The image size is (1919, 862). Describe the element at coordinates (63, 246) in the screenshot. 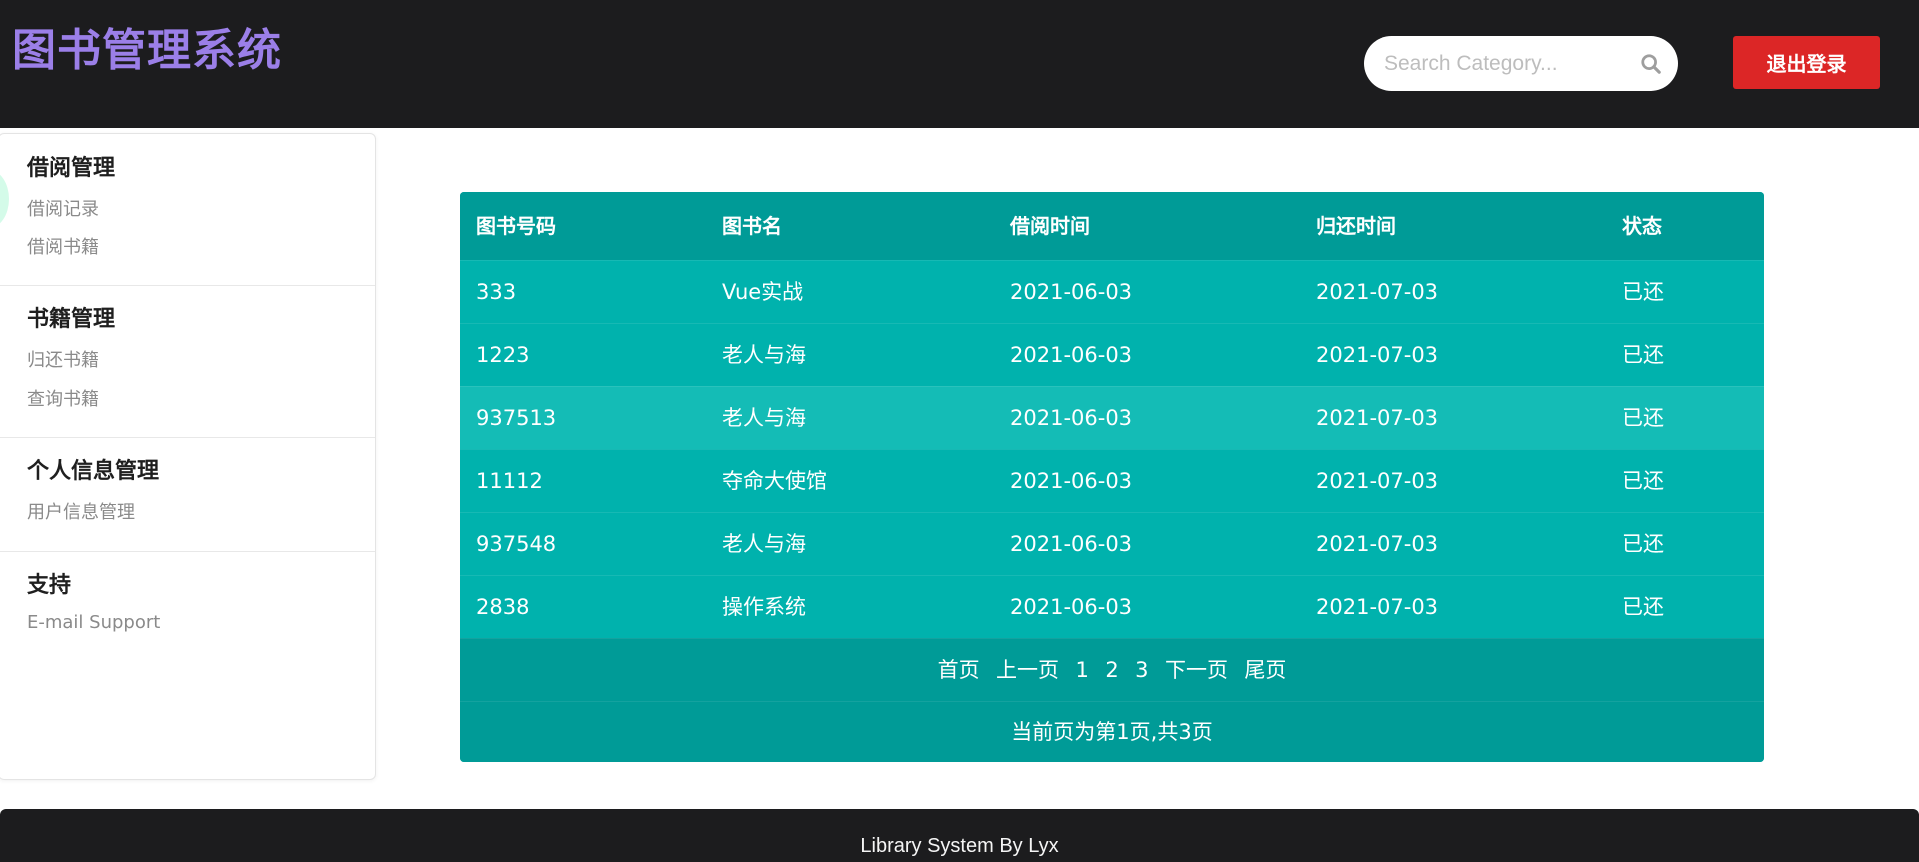

I see `sidebar-item-borrow-books: 借阅书籍` at that location.